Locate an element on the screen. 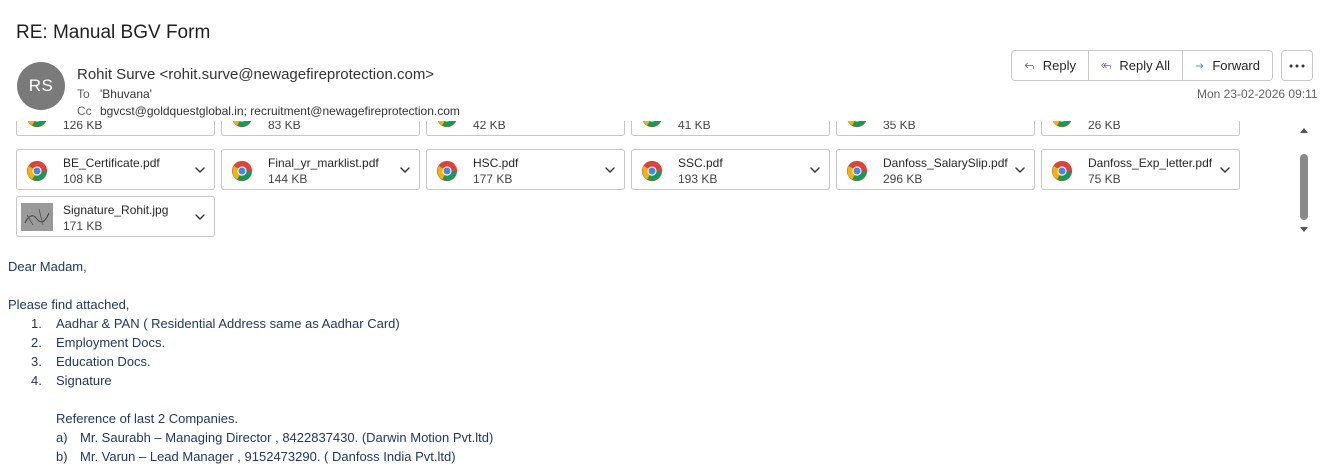 The height and width of the screenshot is (472, 1323). list-text: Education Docs. is located at coordinates (103, 361).